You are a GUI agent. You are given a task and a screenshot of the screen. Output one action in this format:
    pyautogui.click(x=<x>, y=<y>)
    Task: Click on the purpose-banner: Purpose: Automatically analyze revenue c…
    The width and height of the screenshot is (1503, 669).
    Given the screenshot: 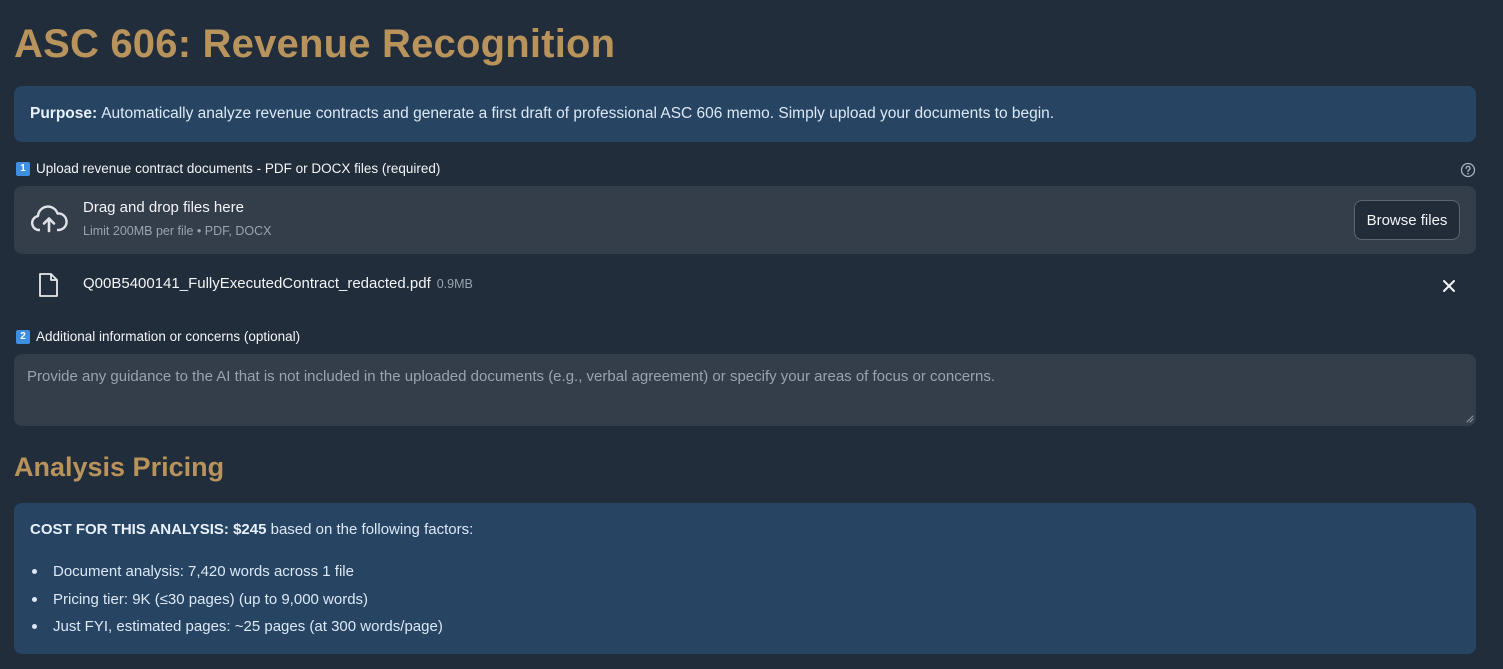 What is the action you would take?
    pyautogui.click(x=745, y=114)
    